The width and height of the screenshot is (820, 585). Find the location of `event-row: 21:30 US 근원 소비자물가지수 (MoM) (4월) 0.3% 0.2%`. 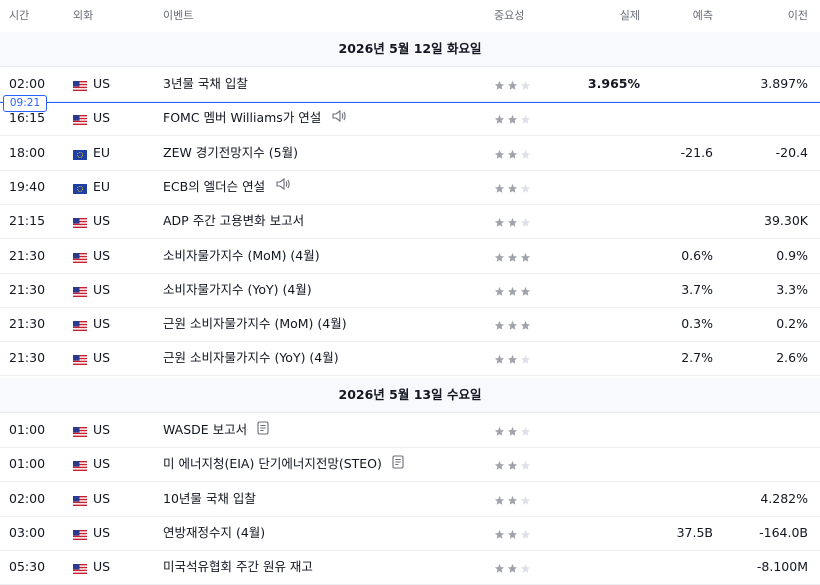

event-row: 21:30 US 근원 소비자물가지수 (MoM) (4월) 0.3% 0.2% is located at coordinates (410, 325).